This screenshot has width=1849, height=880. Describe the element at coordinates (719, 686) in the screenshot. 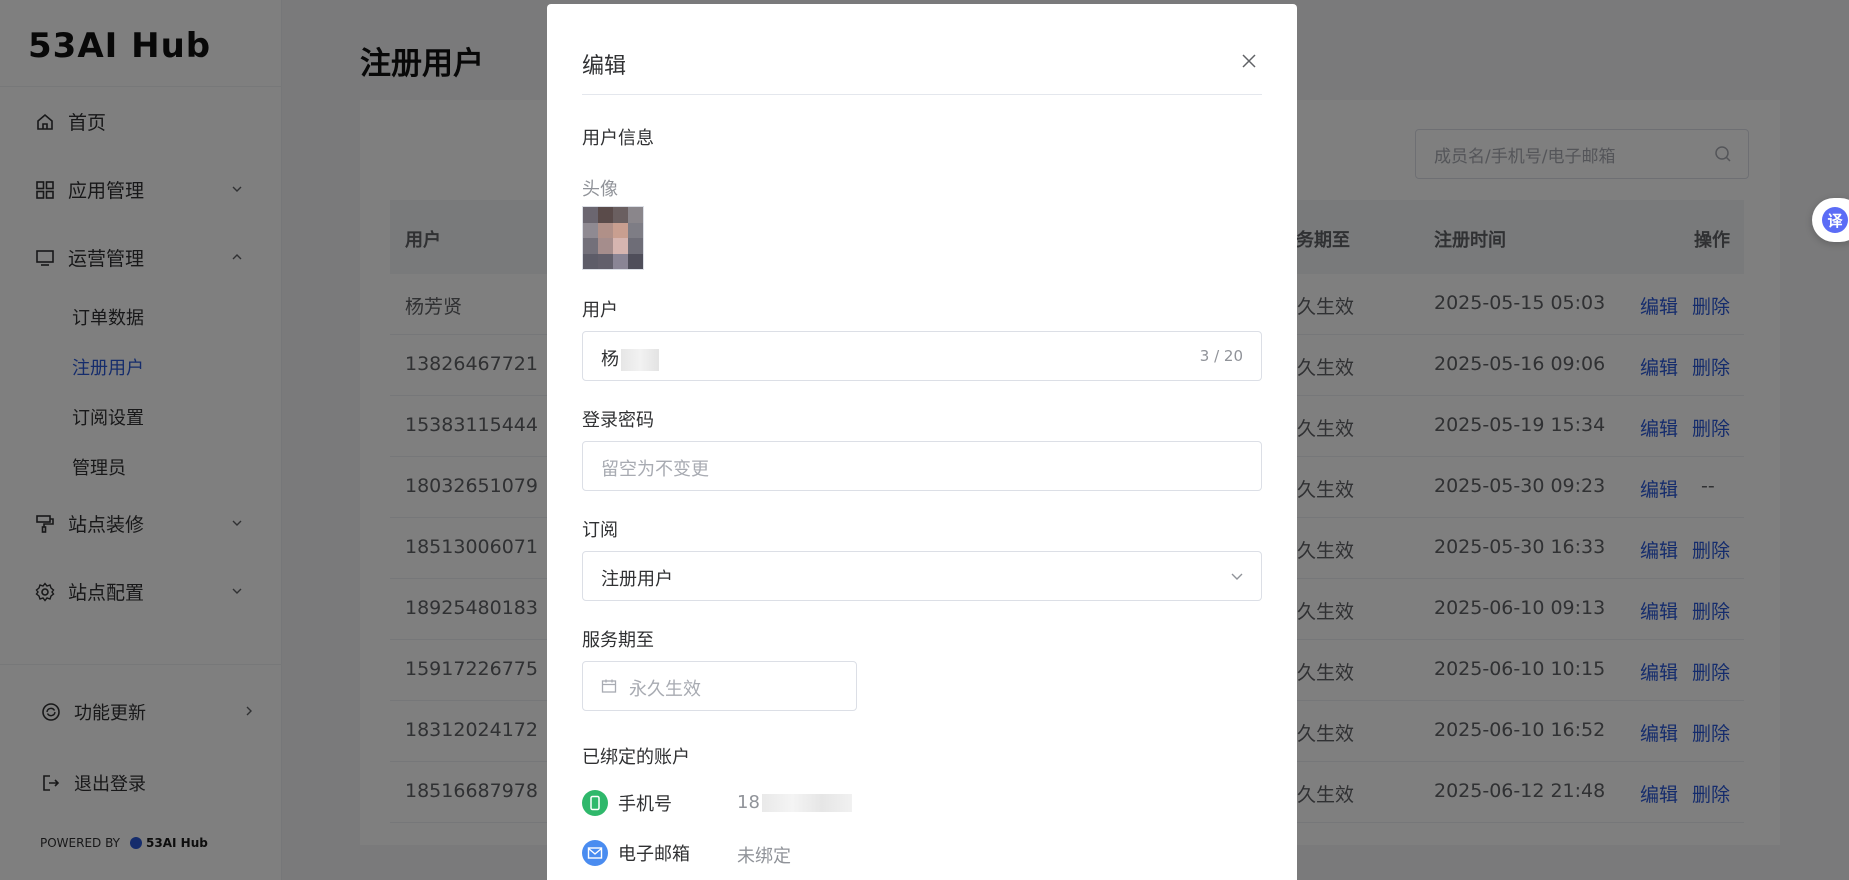

I see `service-until-date-picker: 永久生效` at that location.